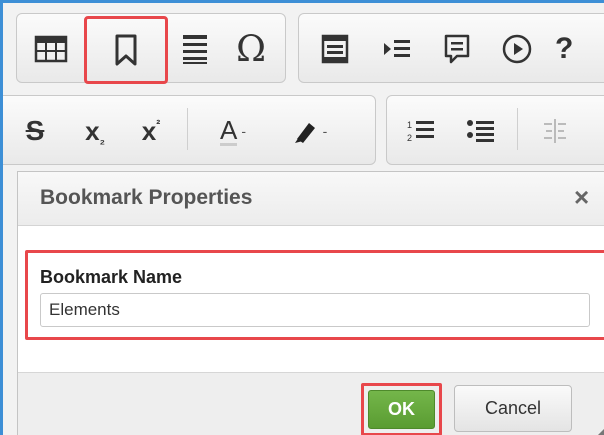 Image resolution: width=604 pixels, height=435 pixels. What do you see at coordinates (309, 131) in the screenshot?
I see `highlight-color-icon: -` at bounding box center [309, 131].